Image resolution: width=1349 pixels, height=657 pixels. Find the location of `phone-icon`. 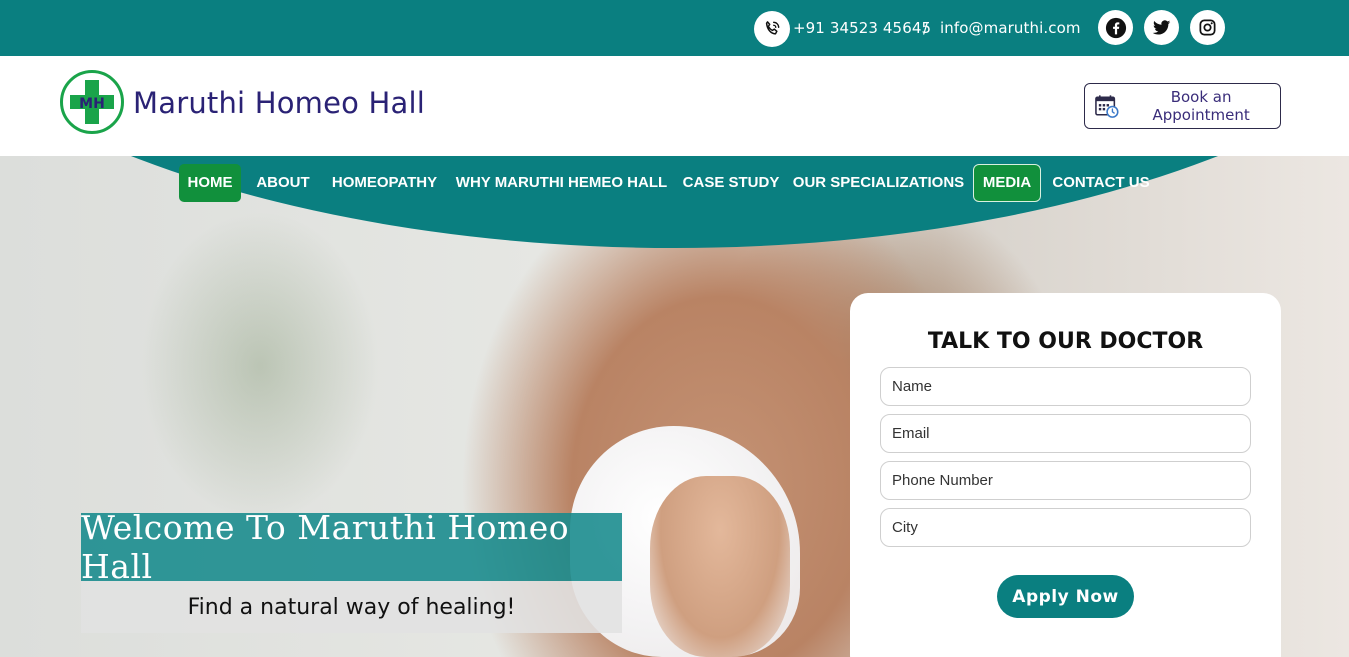

phone-icon is located at coordinates (772, 29).